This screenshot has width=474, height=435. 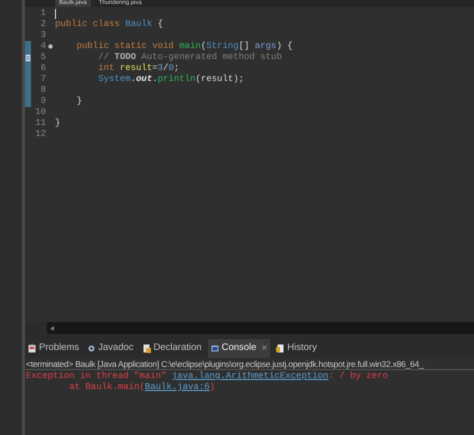 I want to click on line-number: 1, so click(x=43, y=13).